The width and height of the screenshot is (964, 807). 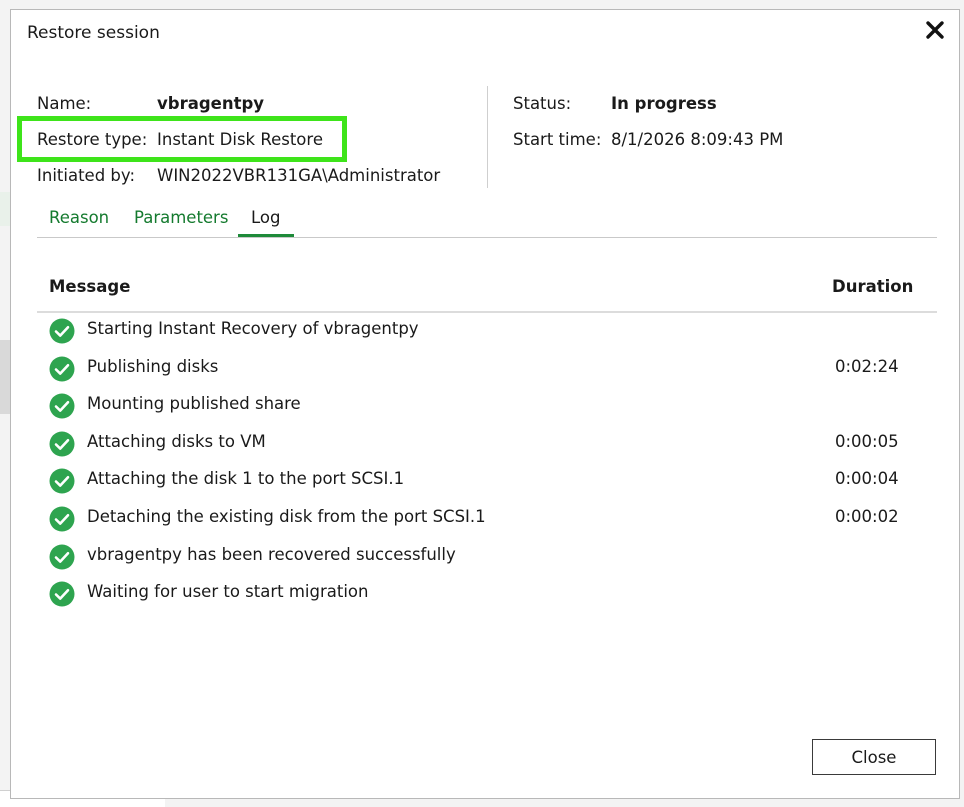 What do you see at coordinates (246, 478) in the screenshot?
I see `log-message: Attaching the disk 1 to the port SCSI.1` at bounding box center [246, 478].